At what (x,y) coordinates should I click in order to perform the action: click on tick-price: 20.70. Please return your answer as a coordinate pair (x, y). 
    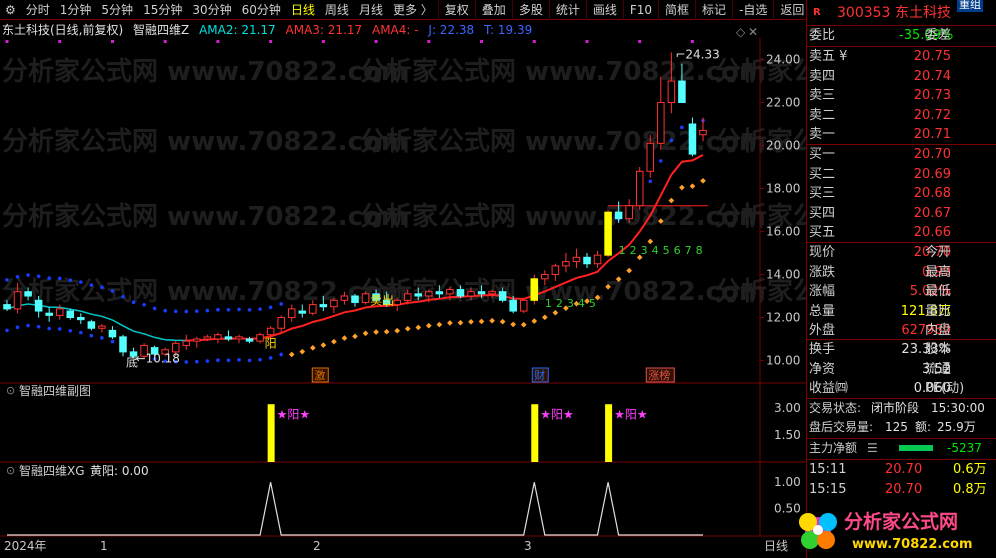
    Looking at the image, I should click on (904, 489).